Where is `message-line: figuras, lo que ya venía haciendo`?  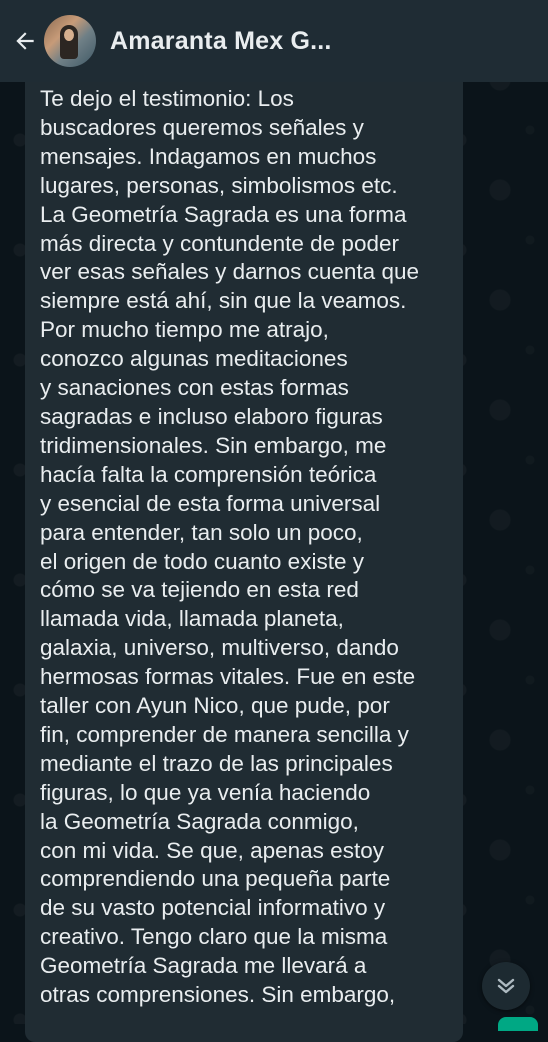
message-line: figuras, lo que ya venía haciendo is located at coordinates (205, 792).